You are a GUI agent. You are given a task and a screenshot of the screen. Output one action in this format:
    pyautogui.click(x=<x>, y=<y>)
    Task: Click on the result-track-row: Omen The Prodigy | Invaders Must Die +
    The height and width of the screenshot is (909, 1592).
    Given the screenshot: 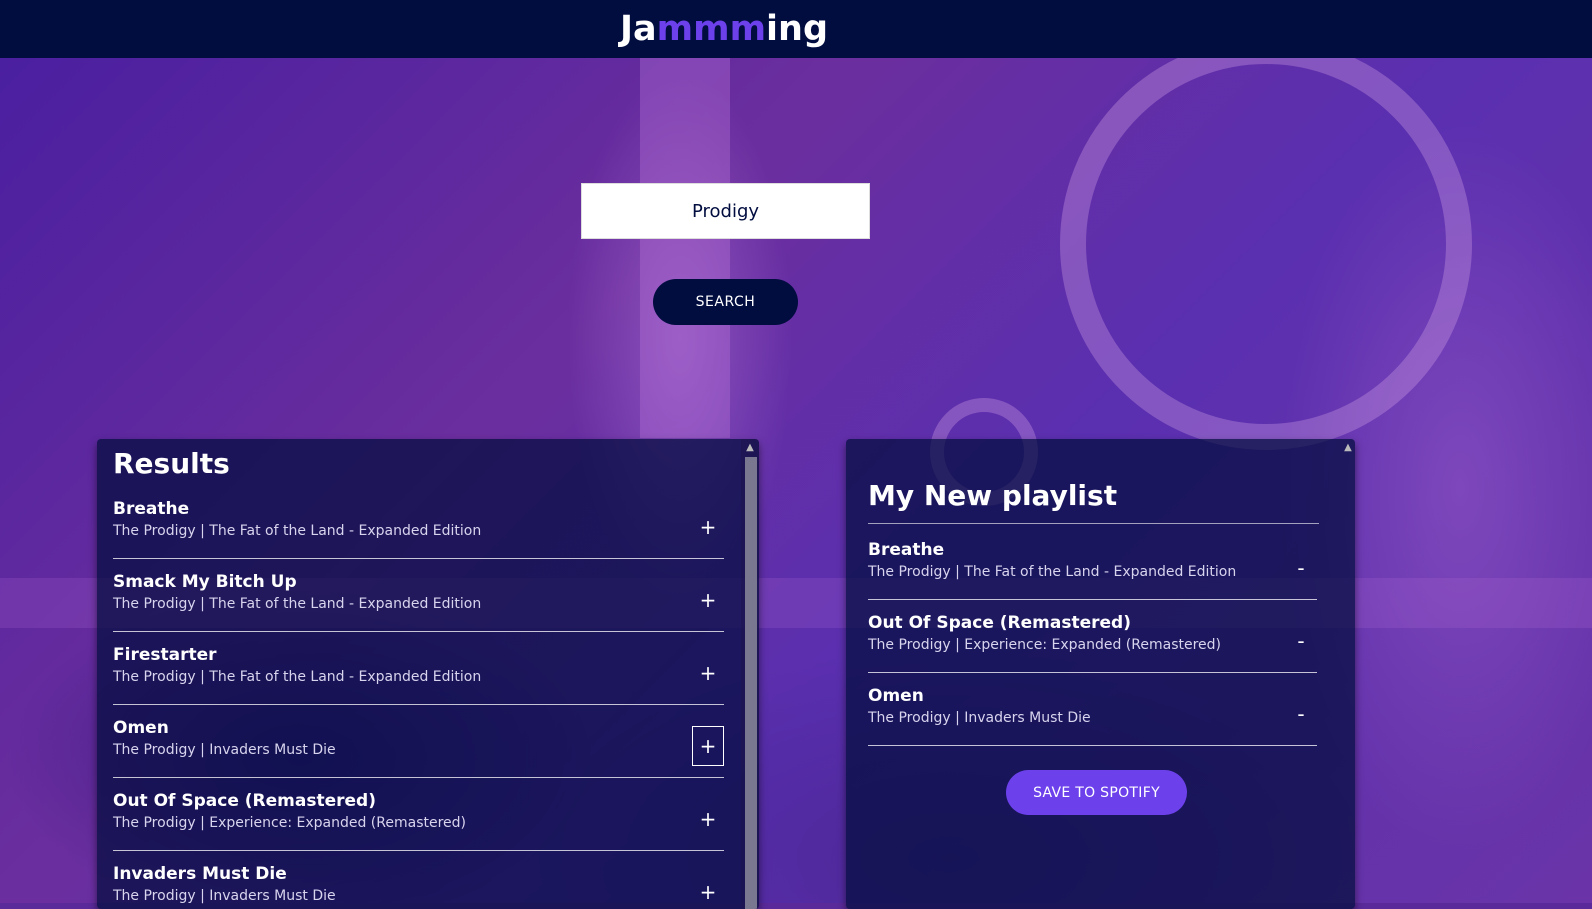 What is the action you would take?
    pyautogui.click(x=418, y=742)
    